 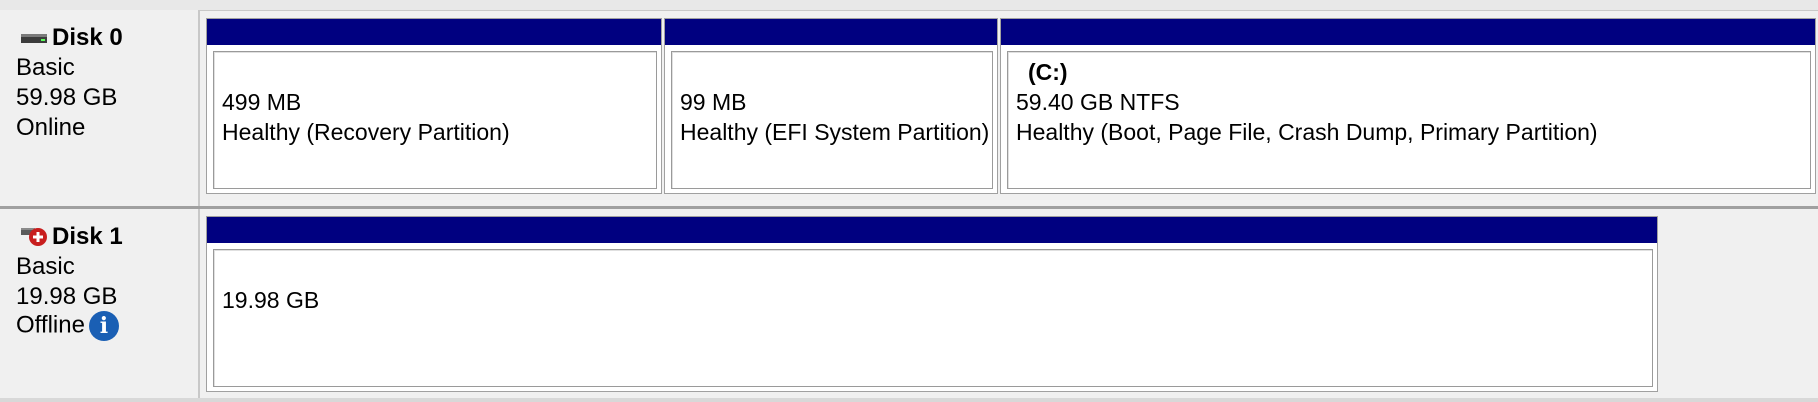 What do you see at coordinates (87, 37) in the screenshot?
I see `disk-0-name: Disk 0` at bounding box center [87, 37].